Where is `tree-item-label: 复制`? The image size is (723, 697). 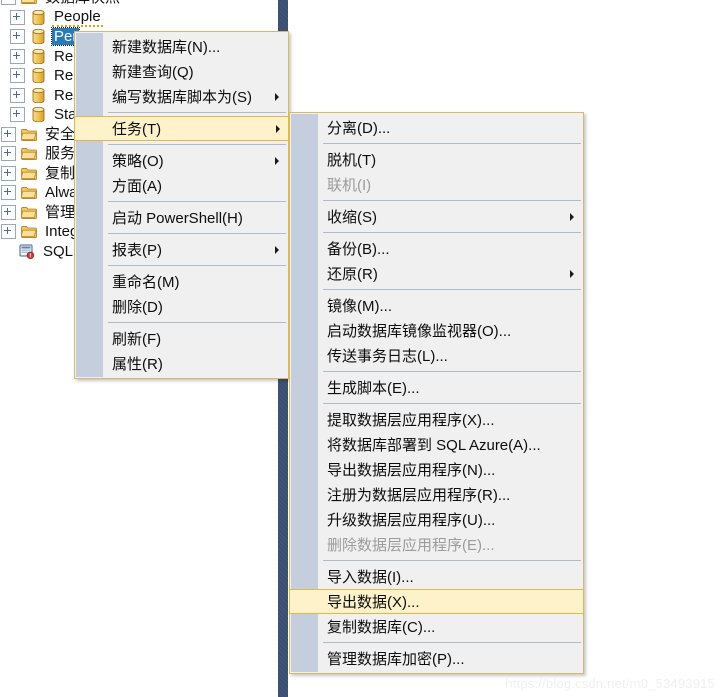 tree-item-label: 复制 is located at coordinates (60, 173).